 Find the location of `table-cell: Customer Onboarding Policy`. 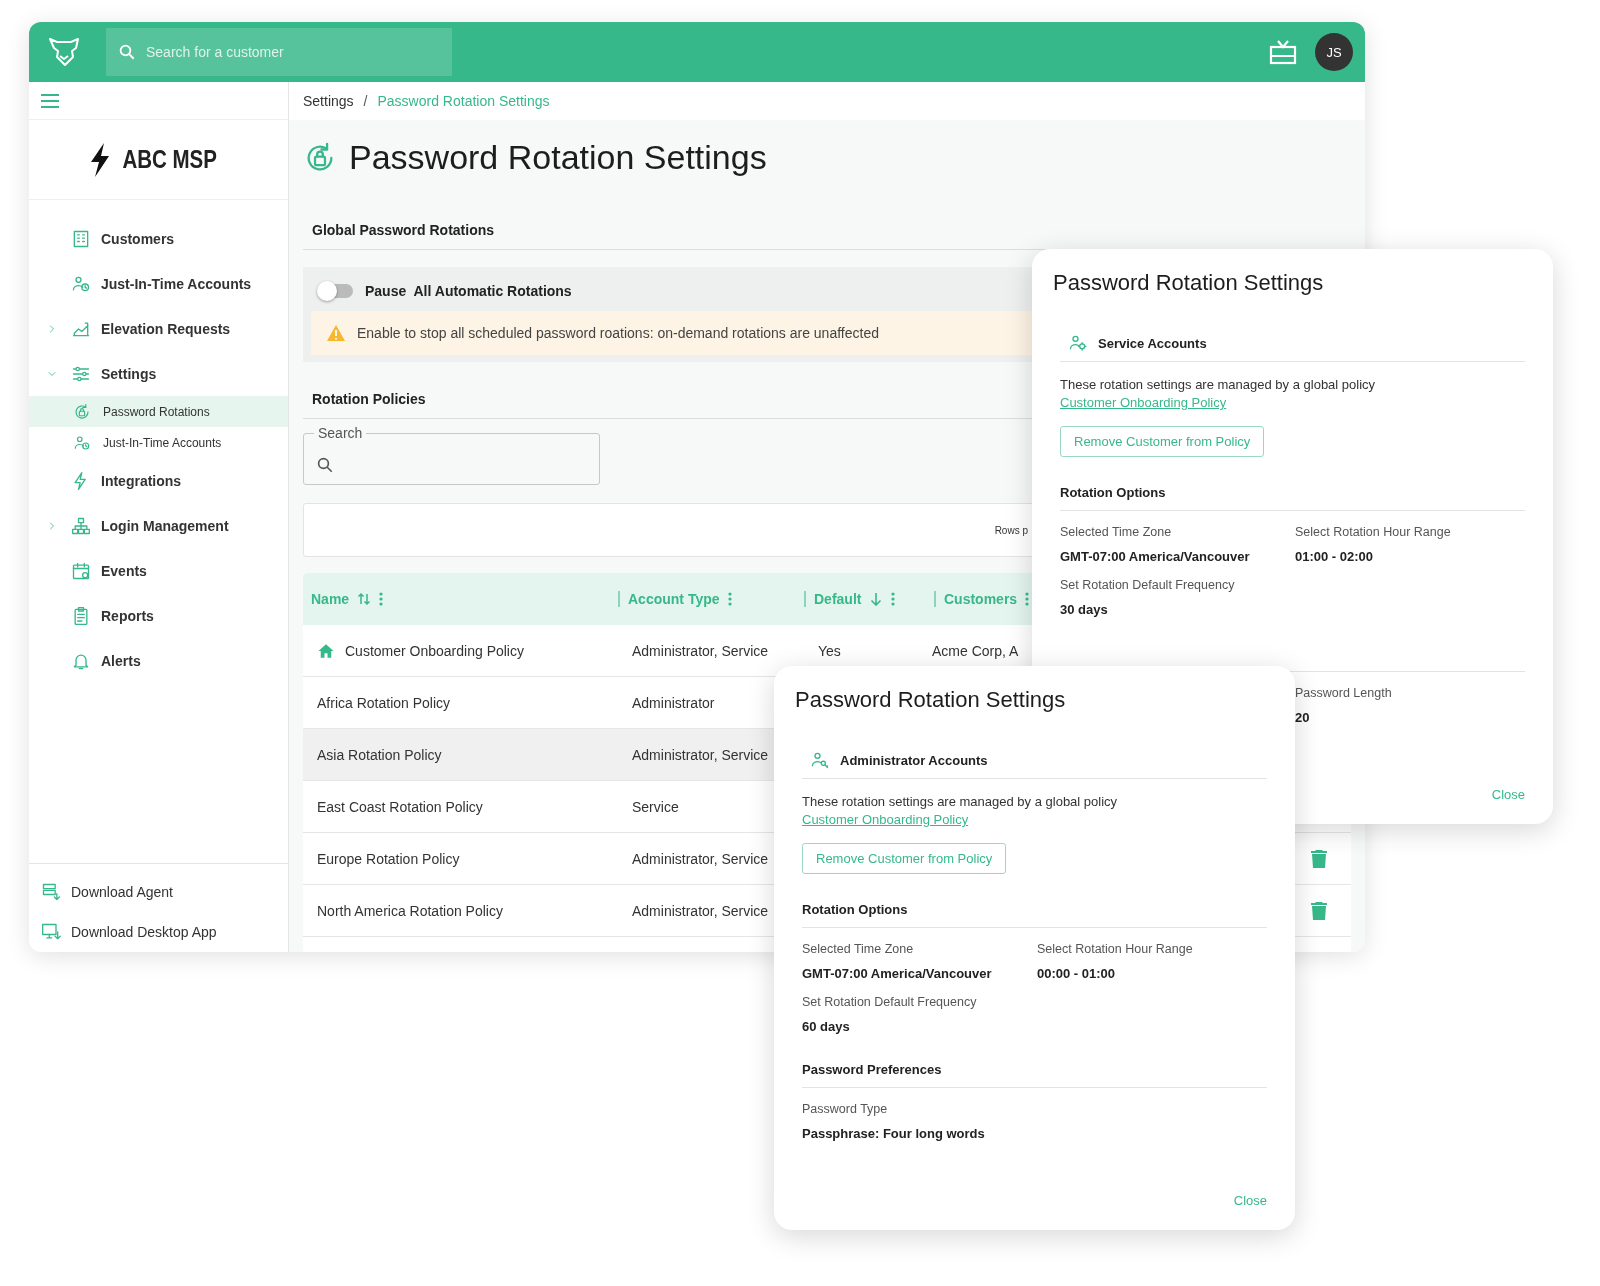

table-cell: Customer Onboarding Policy is located at coordinates (434, 650).